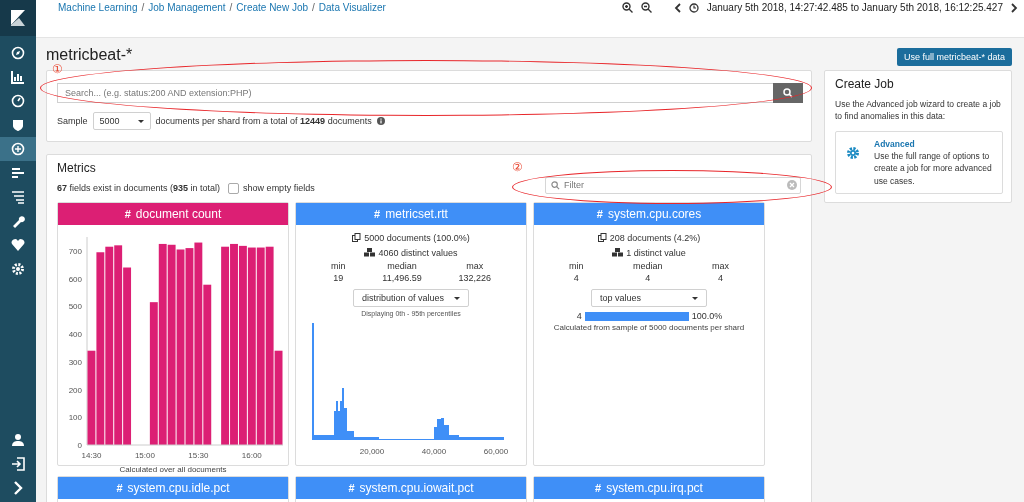 The image size is (1024, 502). What do you see at coordinates (654, 214) in the screenshot?
I see `field-name: system.cpu.cores` at bounding box center [654, 214].